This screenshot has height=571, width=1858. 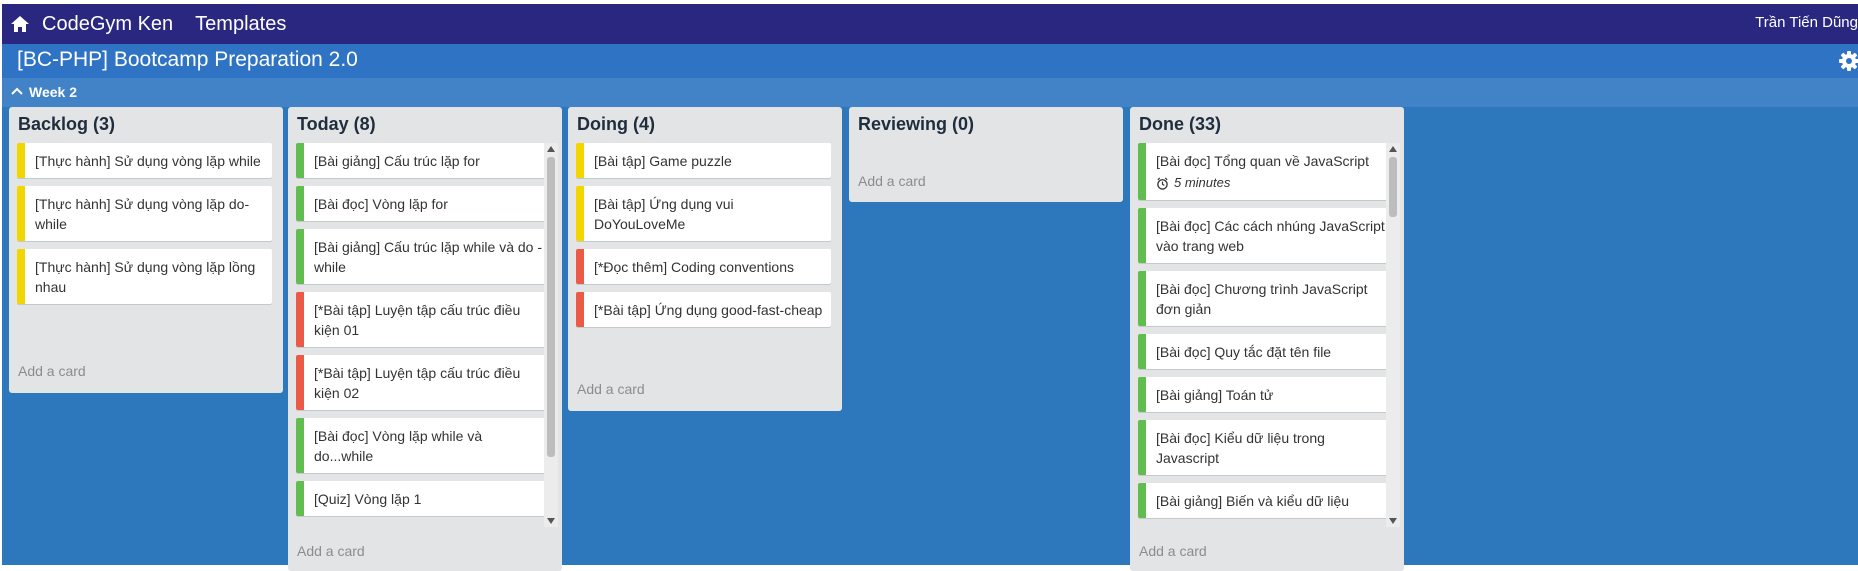 I want to click on card-due: 5 minutes, so click(x=1270, y=183).